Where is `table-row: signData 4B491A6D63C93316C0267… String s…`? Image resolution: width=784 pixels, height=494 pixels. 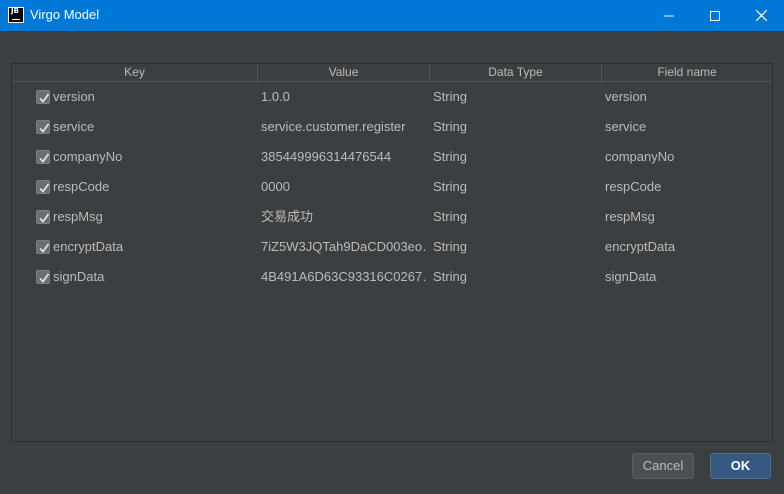 table-row: signData 4B491A6D63C93316C0267… String s… is located at coordinates (392, 277).